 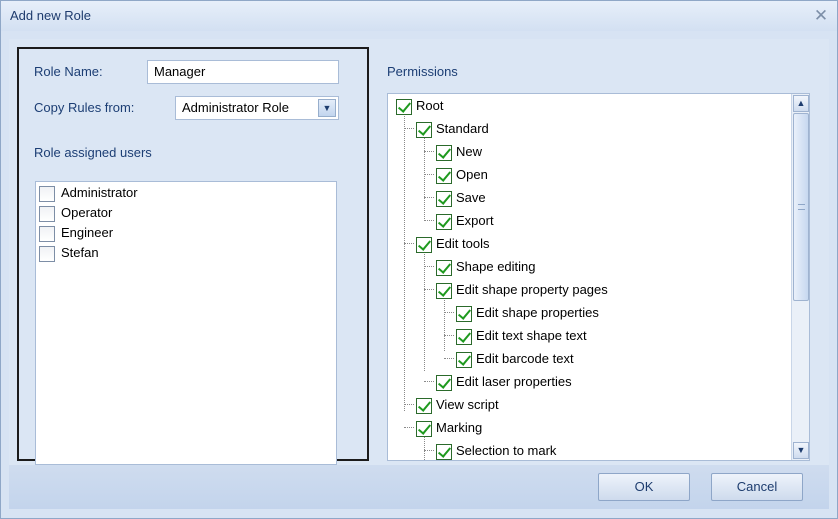 I want to click on chevron-down-icon: ▼, so click(x=327, y=108).